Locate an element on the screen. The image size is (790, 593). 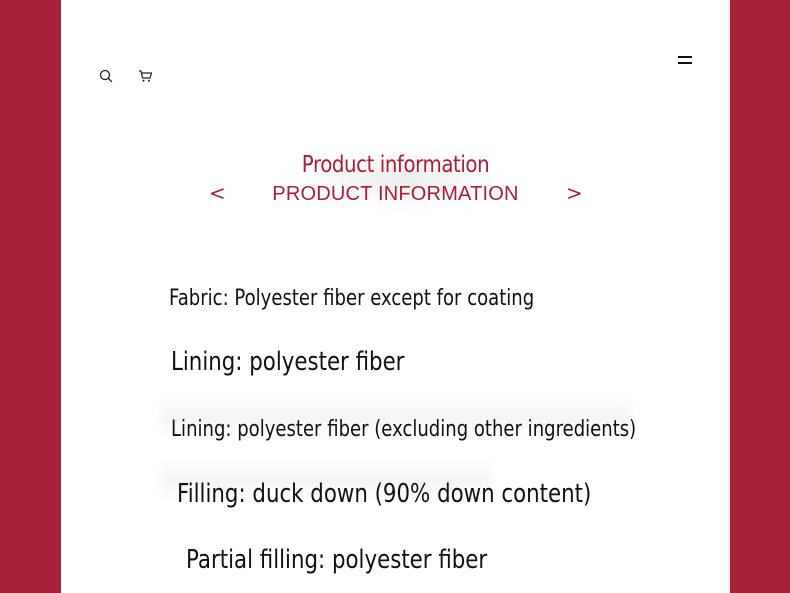
cart-icon is located at coordinates (145, 76).